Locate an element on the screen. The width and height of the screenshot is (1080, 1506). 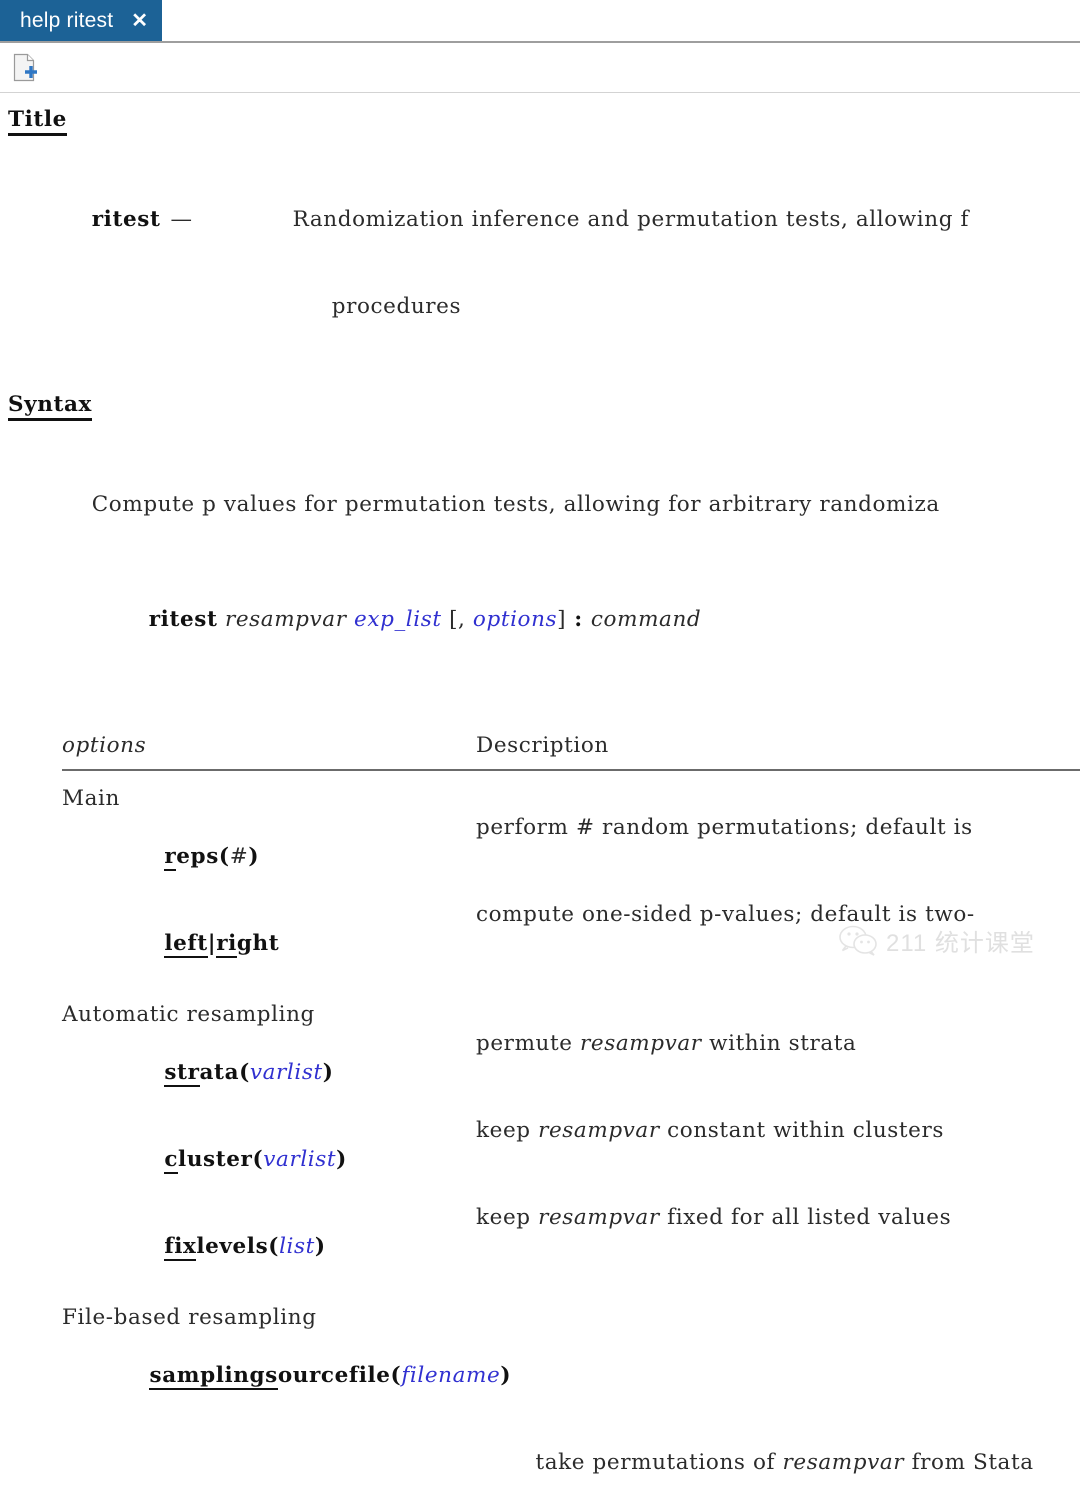
option-arg-open-strata: ( is located at coordinates (244, 1072).